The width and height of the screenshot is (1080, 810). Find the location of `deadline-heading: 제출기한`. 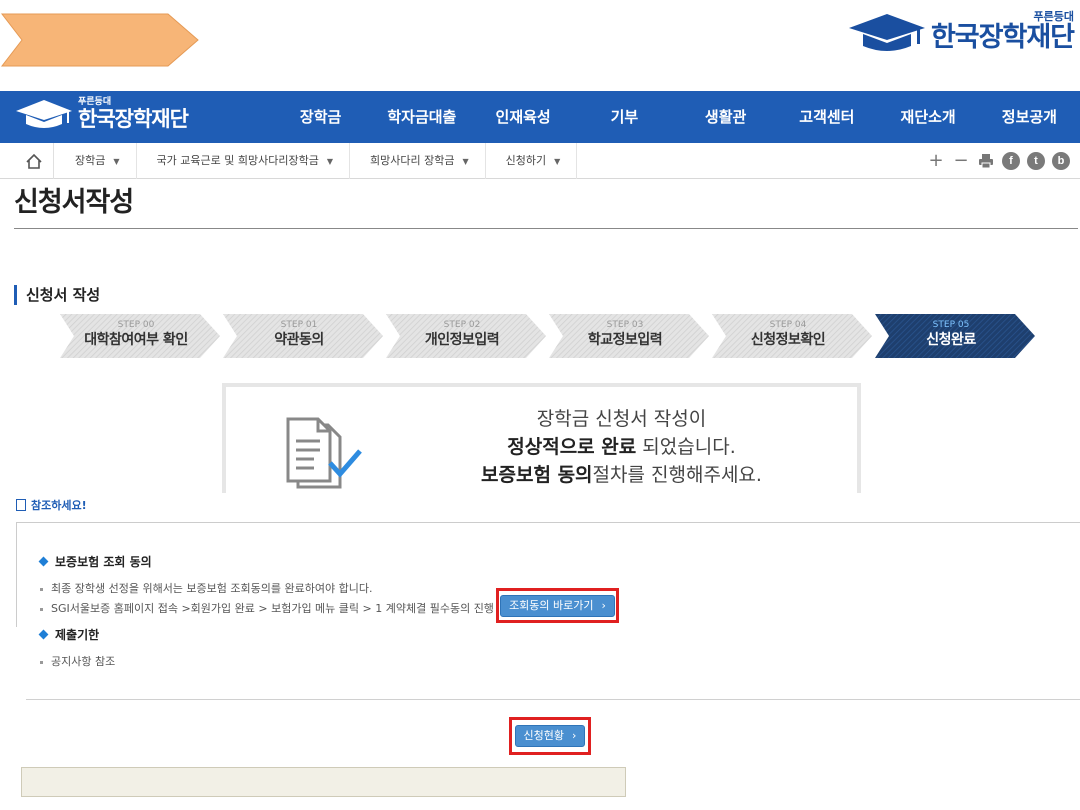

deadline-heading: 제출기한 is located at coordinates (69, 634).